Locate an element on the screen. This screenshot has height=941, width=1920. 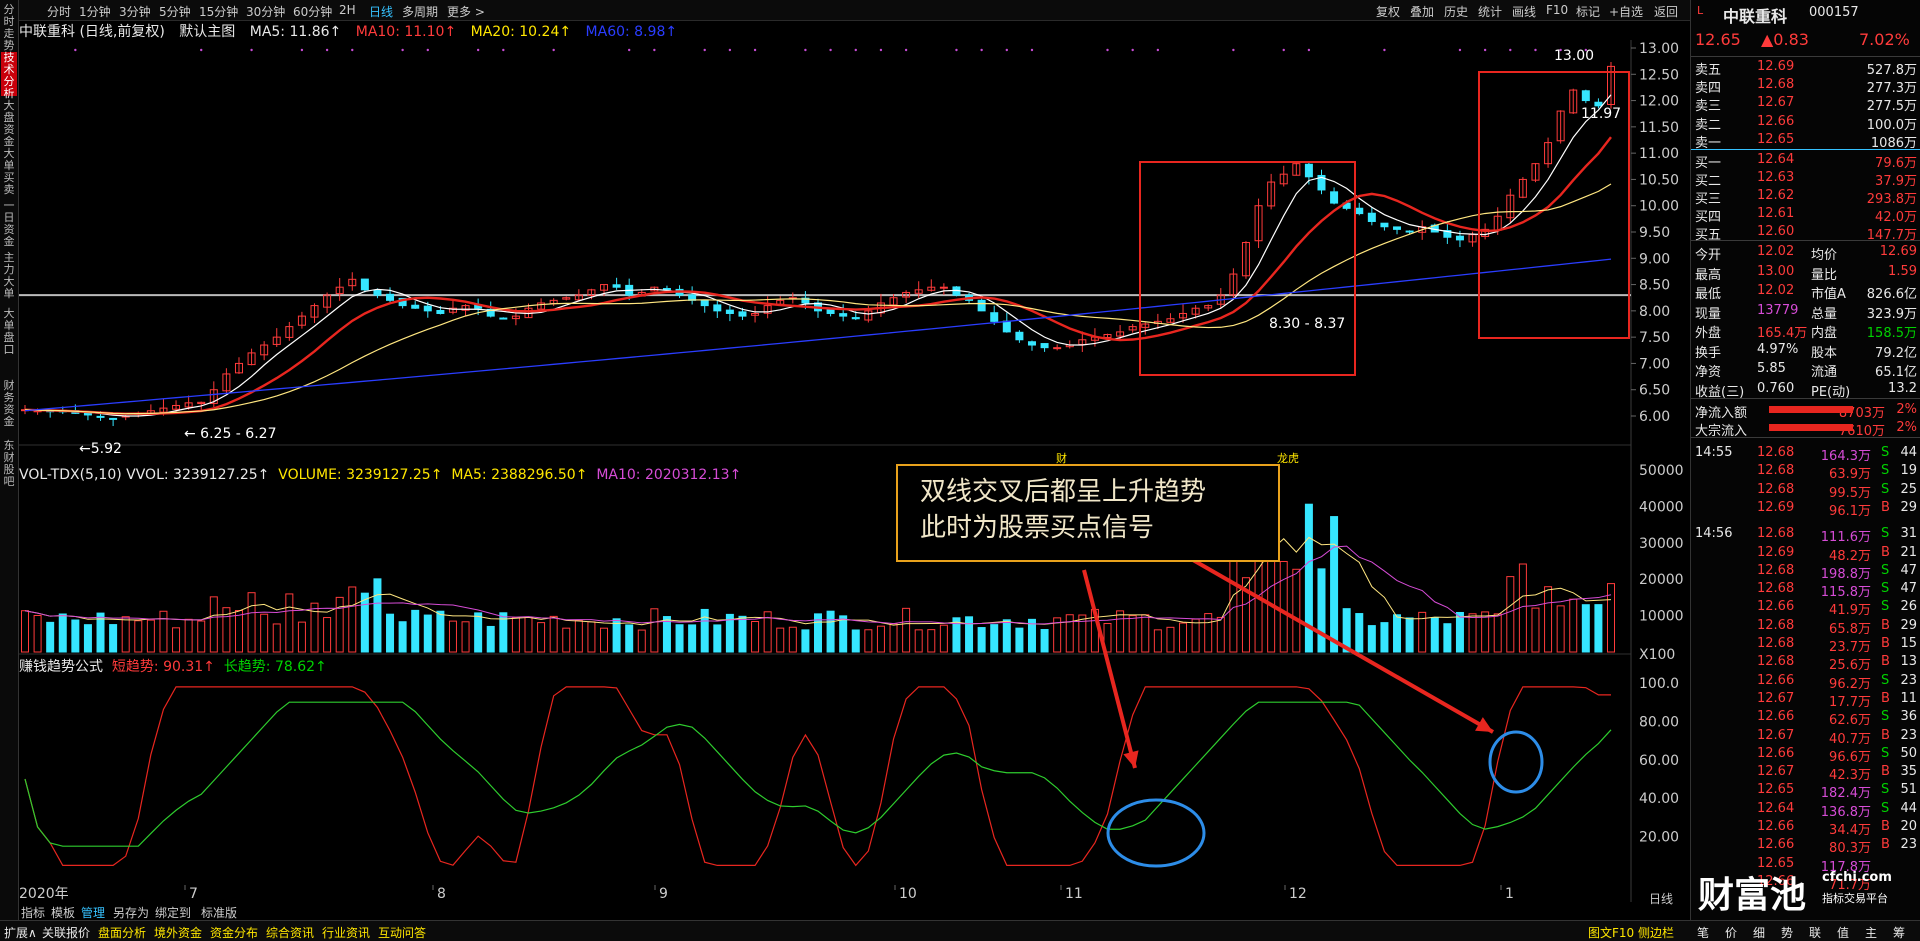
tick-count: 50 is located at coordinates (1908, 753).